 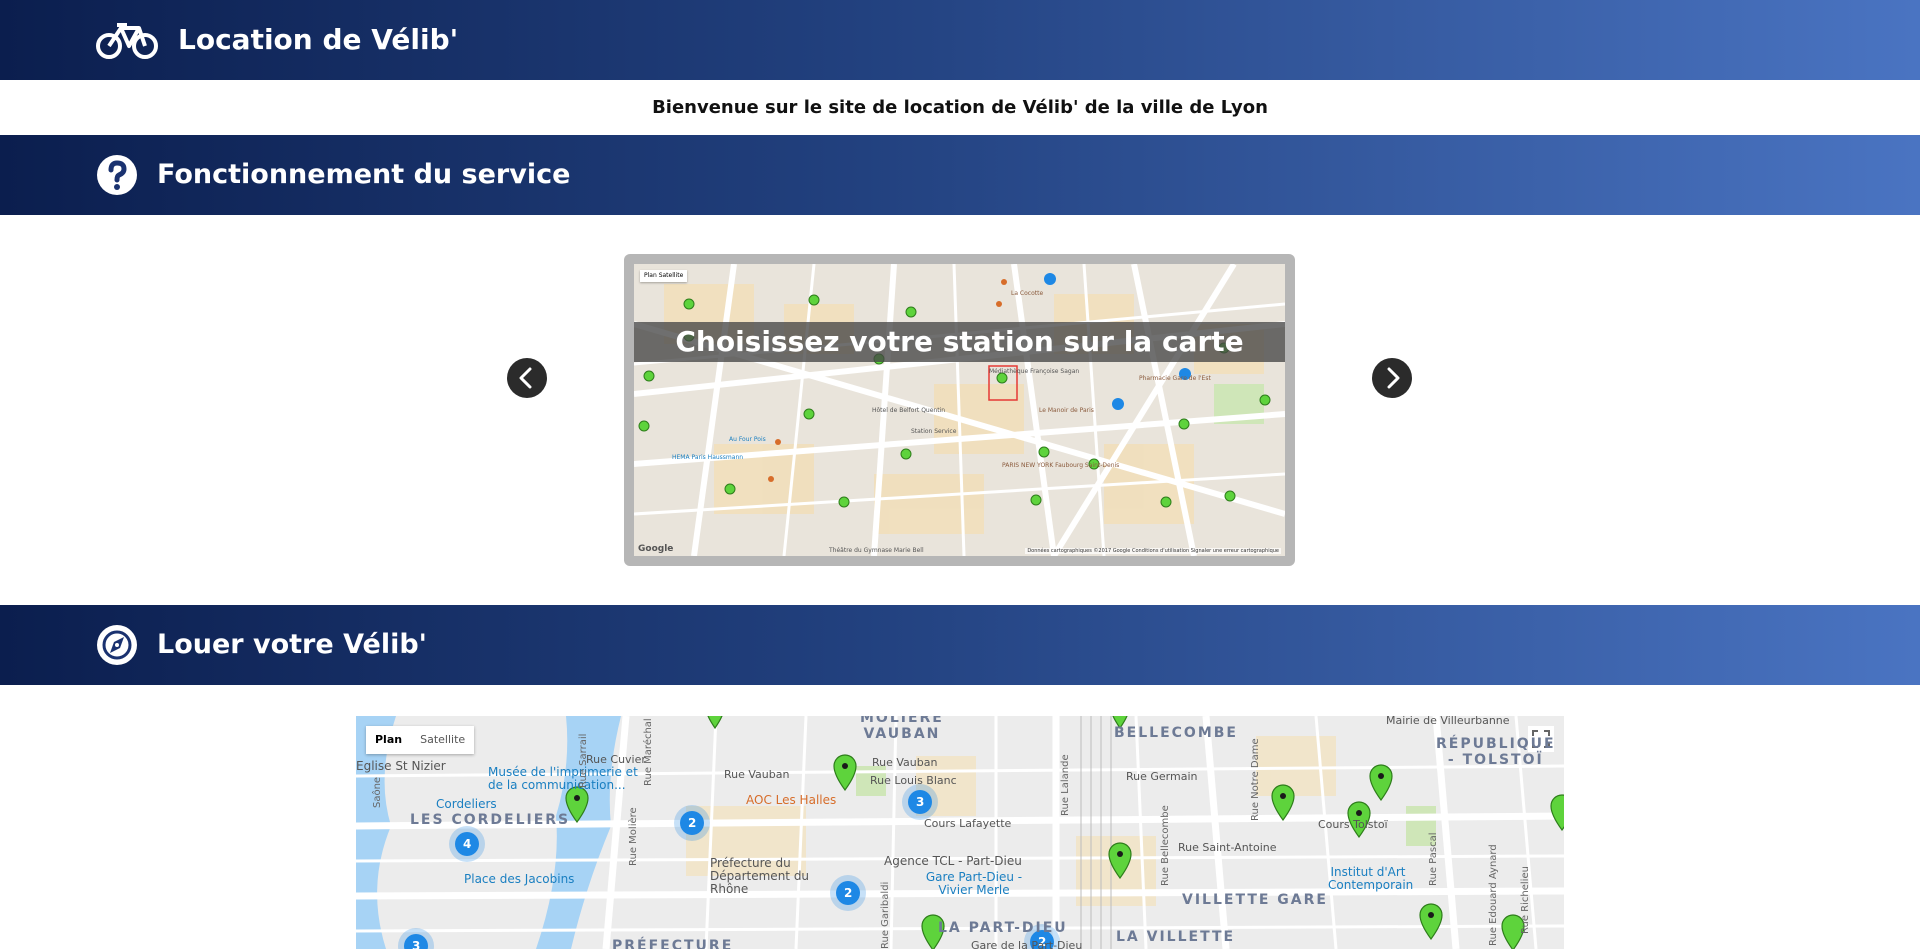 I want to click on map-label-street: Rue Garibaldi, so click(x=885, y=915).